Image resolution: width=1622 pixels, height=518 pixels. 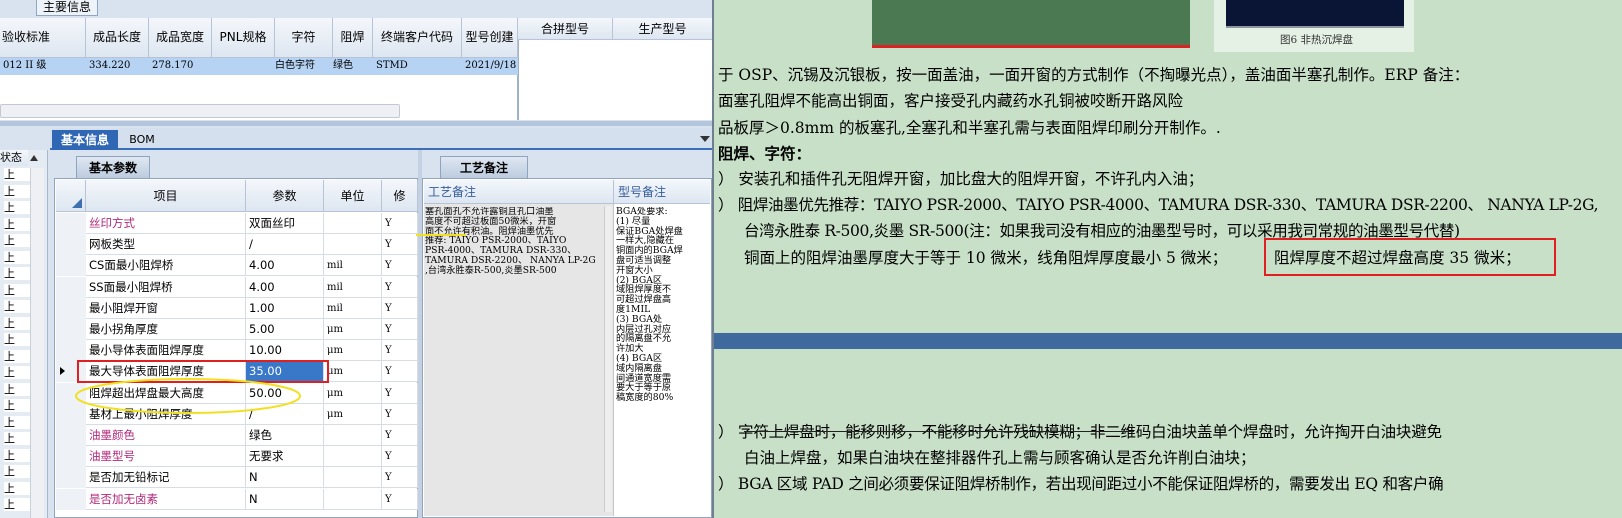 What do you see at coordinates (484, 167) in the screenshot?
I see `tab-process-notes: 工艺备注` at bounding box center [484, 167].